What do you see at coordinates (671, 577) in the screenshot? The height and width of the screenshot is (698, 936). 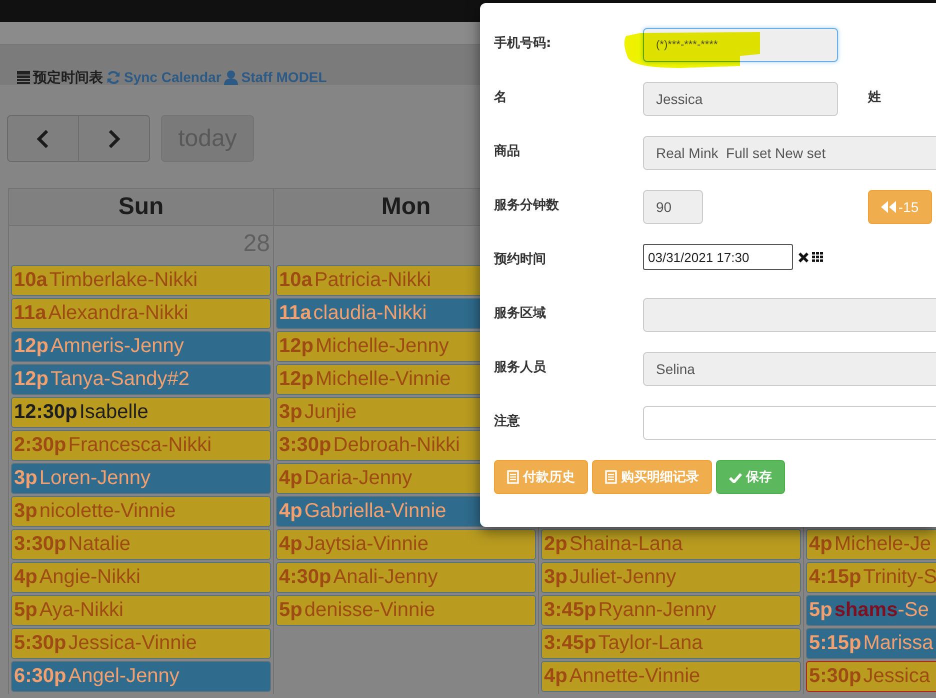 I see `calendar-event: 3pJuliet-Jenny` at bounding box center [671, 577].